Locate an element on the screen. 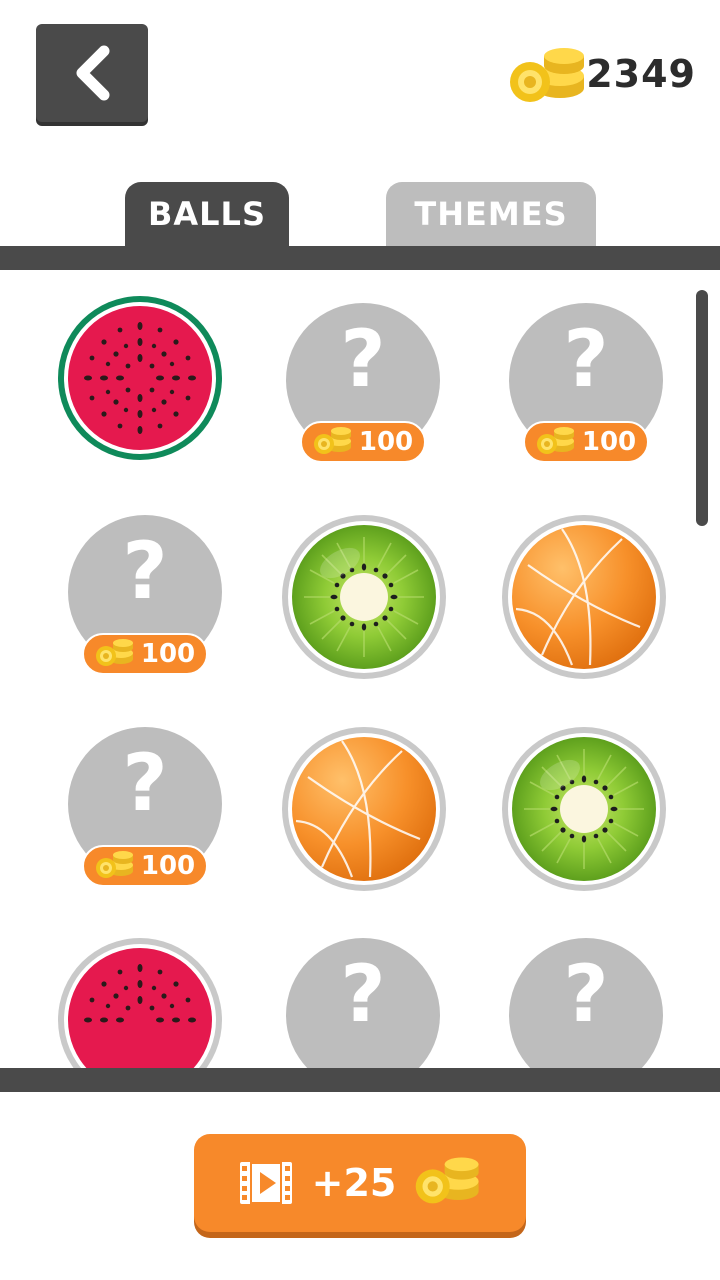  tab-themes: THEMES is located at coordinates (491, 214).